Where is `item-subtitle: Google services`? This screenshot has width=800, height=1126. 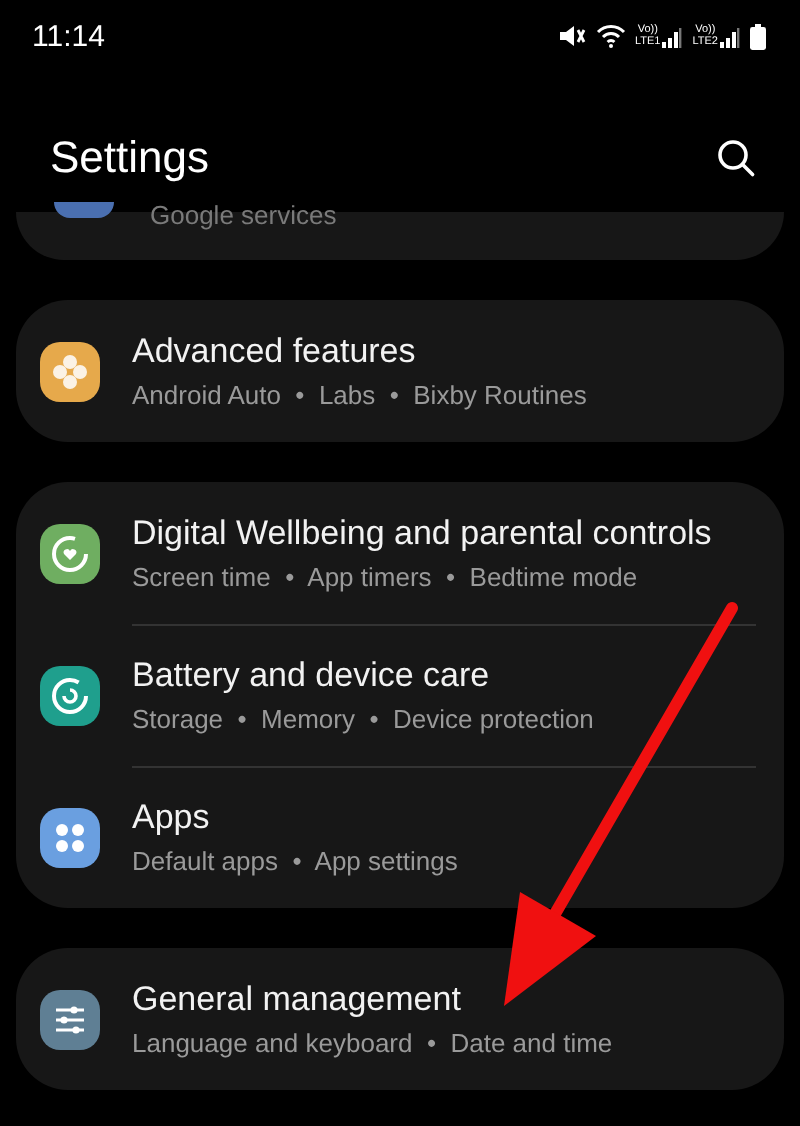 item-subtitle: Google services is located at coordinates (243, 215).